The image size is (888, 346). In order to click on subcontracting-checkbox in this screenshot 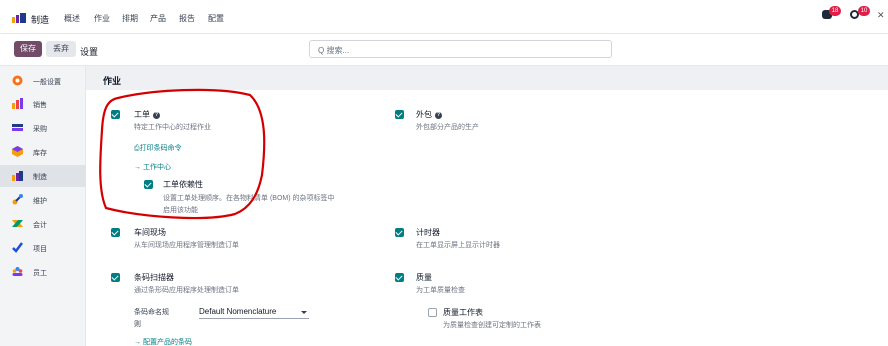, I will do `click(399, 114)`.